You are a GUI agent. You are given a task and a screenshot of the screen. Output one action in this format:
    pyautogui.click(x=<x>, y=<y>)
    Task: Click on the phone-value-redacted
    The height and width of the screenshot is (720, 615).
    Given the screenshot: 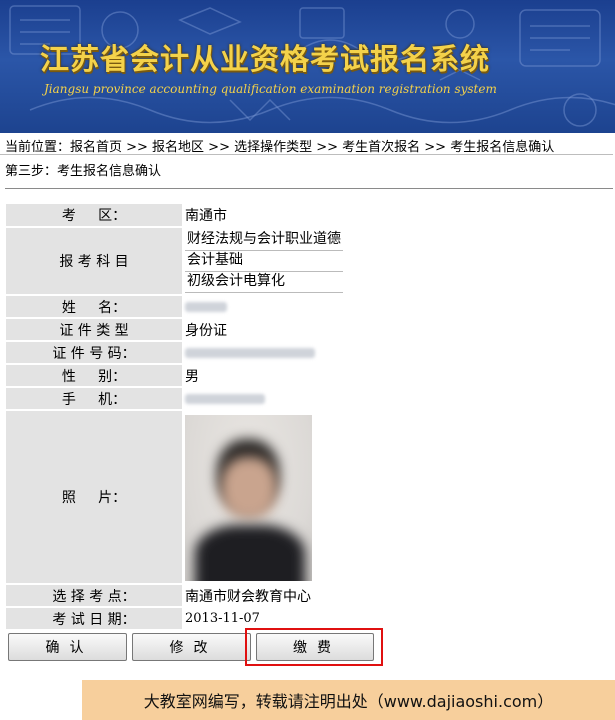 What is the action you would take?
    pyautogui.click(x=397, y=398)
    